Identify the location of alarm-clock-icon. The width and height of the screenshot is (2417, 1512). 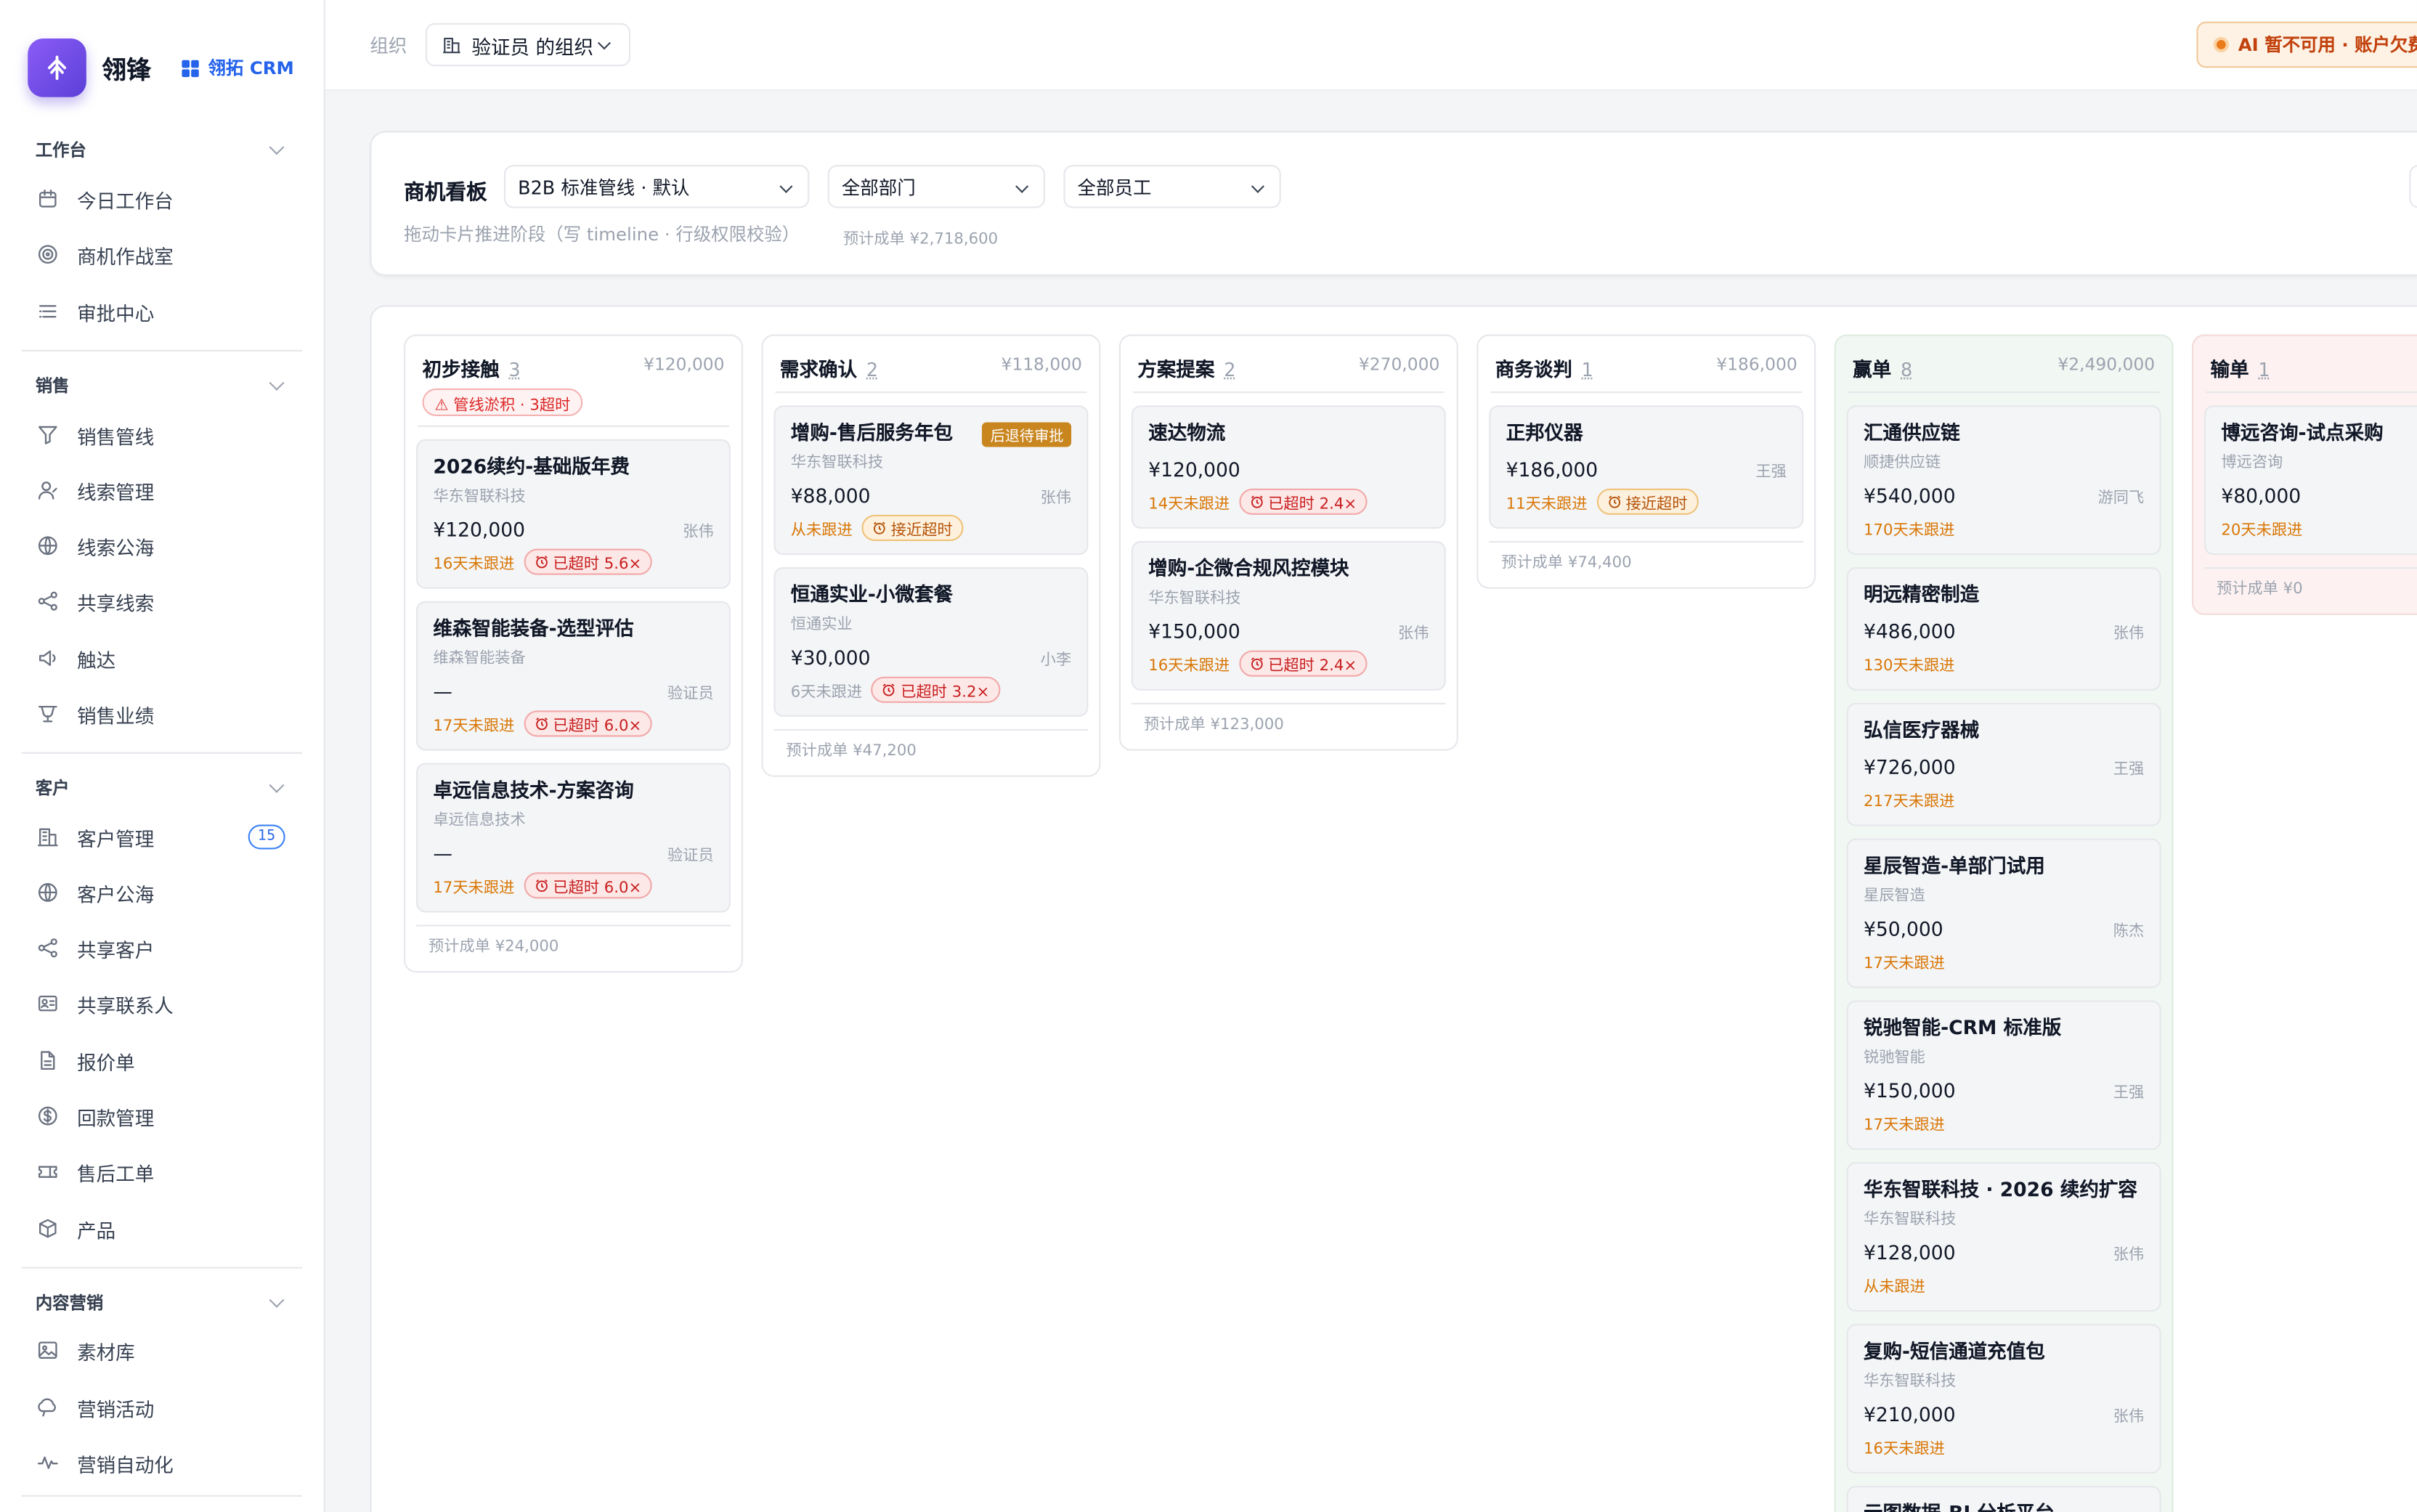
(1257, 663).